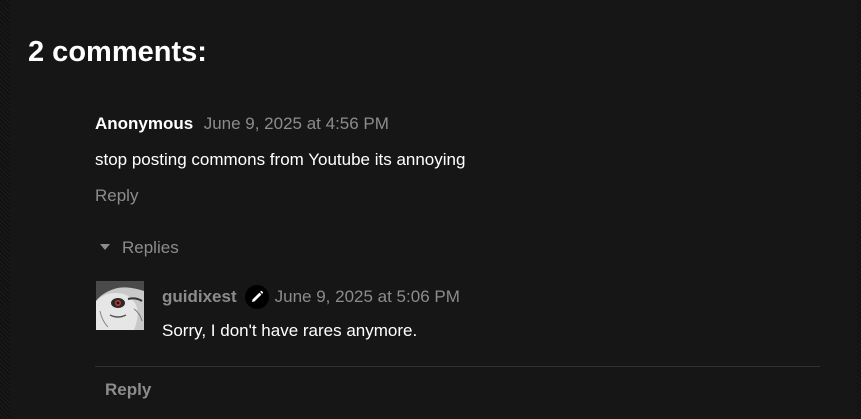 The height and width of the screenshot is (419, 861). Describe the element at coordinates (144, 123) in the screenshot. I see `comment-author: Anonymous` at that location.